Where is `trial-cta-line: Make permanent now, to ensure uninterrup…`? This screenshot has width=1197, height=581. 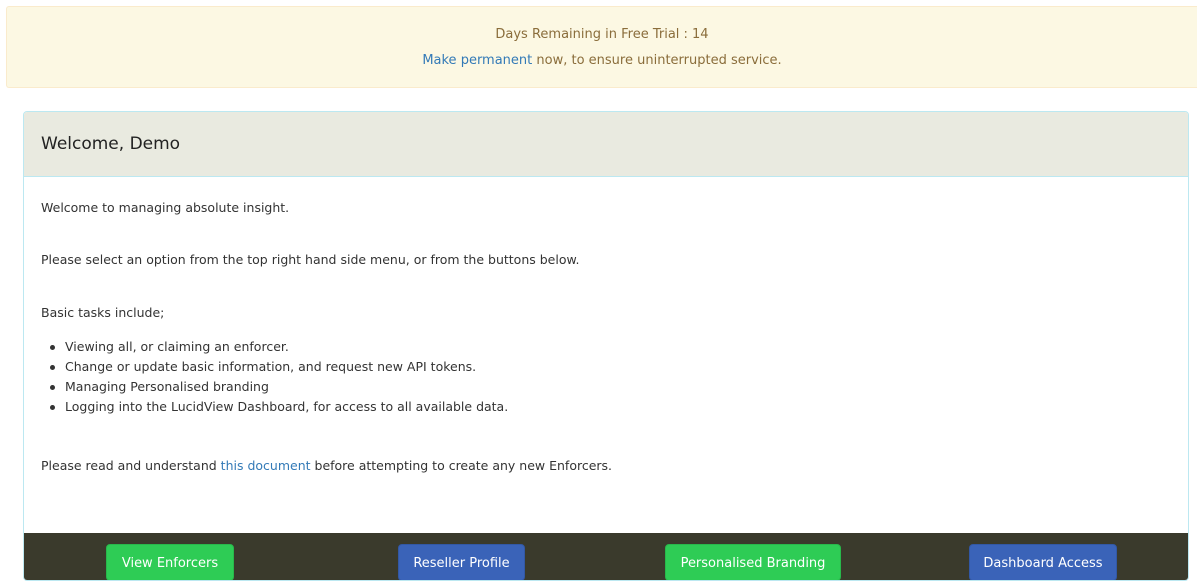
trial-cta-line: Make permanent now, to ensure uninterrup… is located at coordinates (602, 60).